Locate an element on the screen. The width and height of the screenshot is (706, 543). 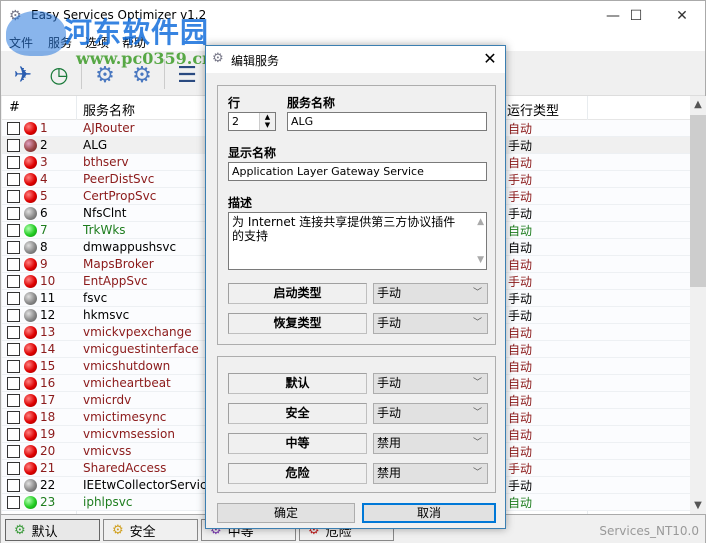
row-label: 行 is located at coordinates (234, 103).